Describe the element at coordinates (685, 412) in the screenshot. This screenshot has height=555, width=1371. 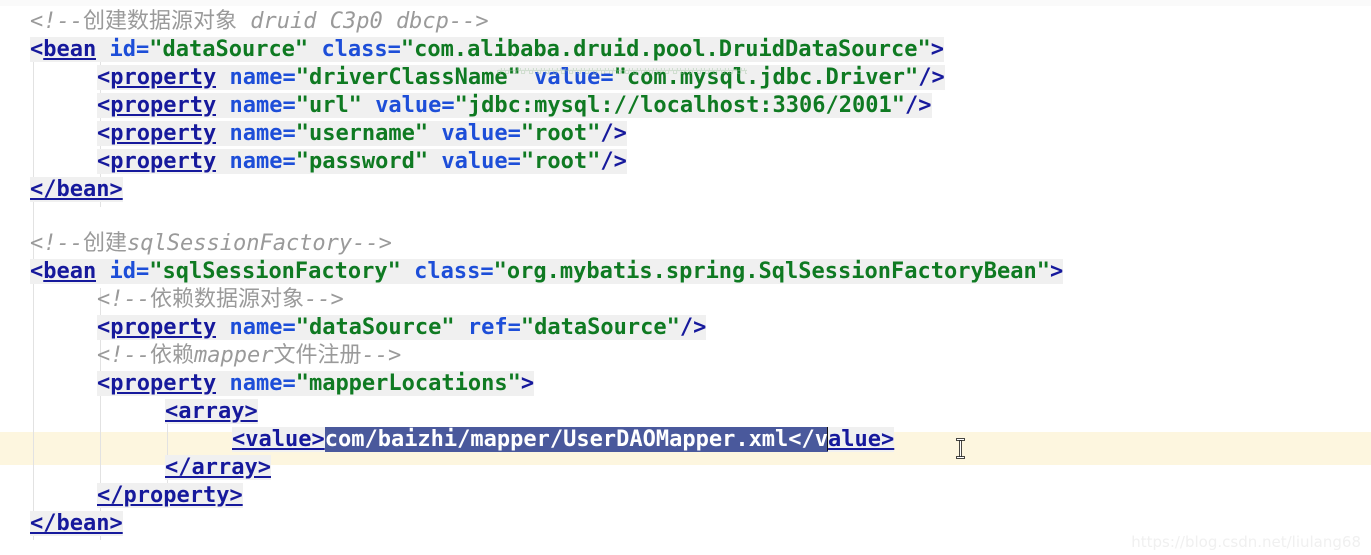
I see `code-line-array-open: <array>` at that location.